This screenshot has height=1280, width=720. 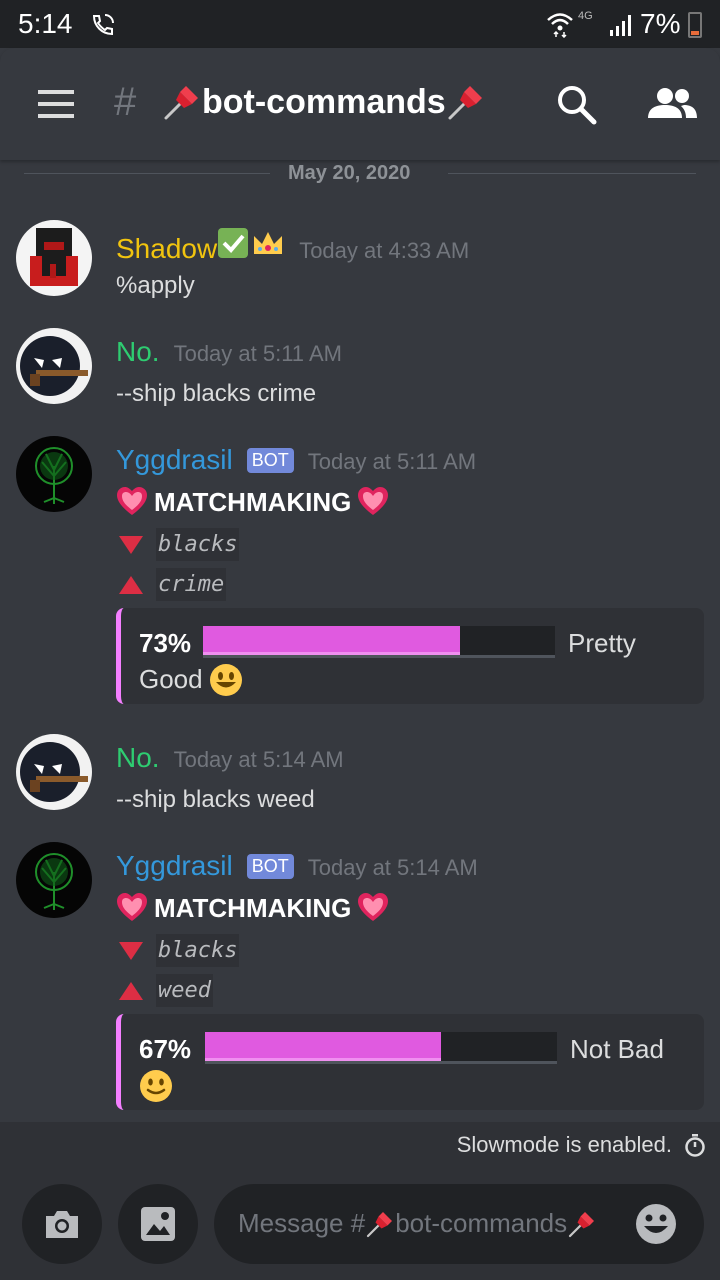 What do you see at coordinates (656, 1224) in the screenshot?
I see `emoji-icon` at bounding box center [656, 1224].